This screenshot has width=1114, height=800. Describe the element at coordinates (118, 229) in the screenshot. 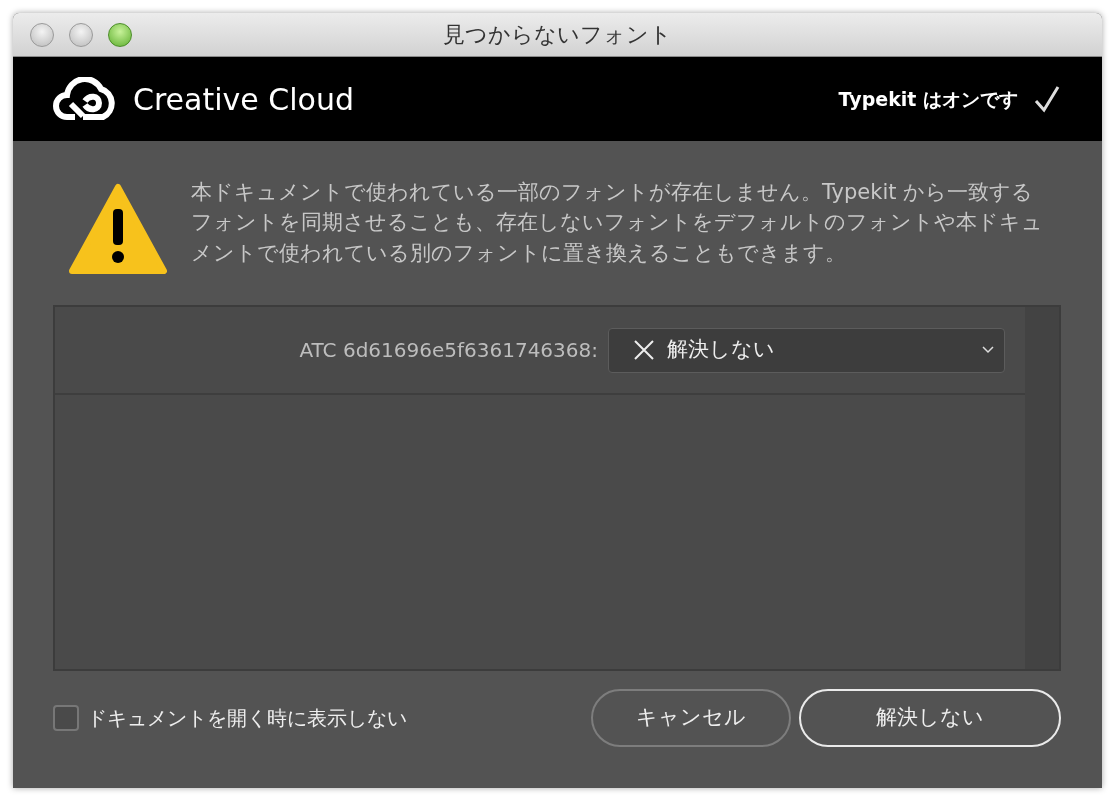

I see `warning-icon` at that location.